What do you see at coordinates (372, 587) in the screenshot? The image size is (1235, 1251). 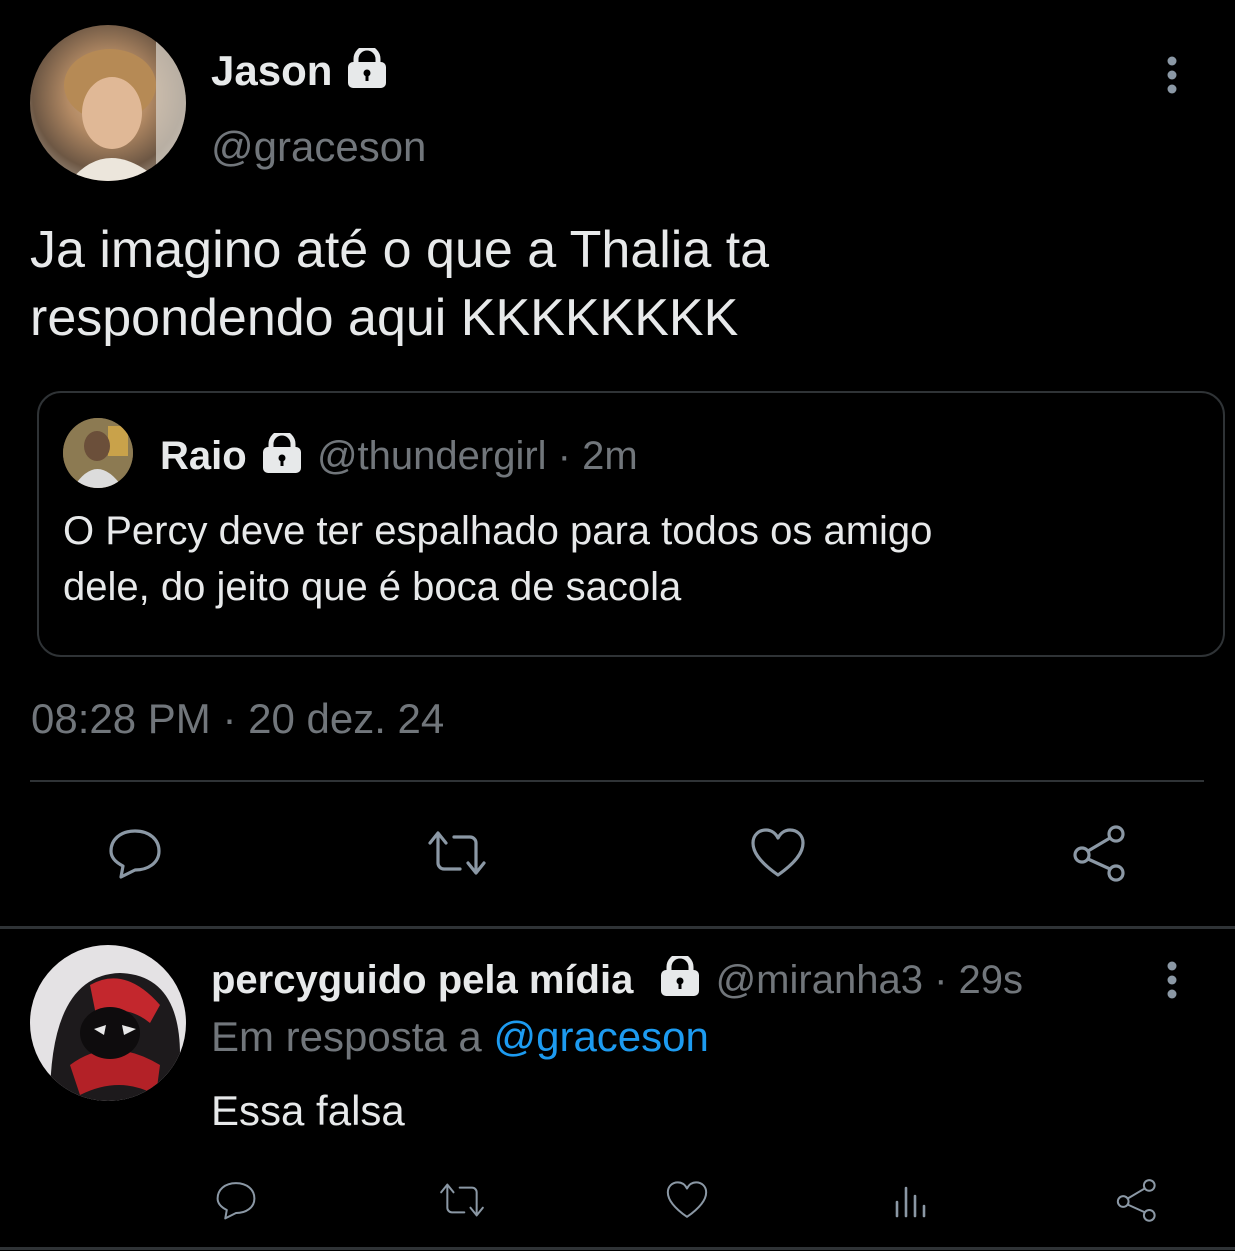 I see `quote-text-line2: dele, do jeito que é boca de sacola` at bounding box center [372, 587].